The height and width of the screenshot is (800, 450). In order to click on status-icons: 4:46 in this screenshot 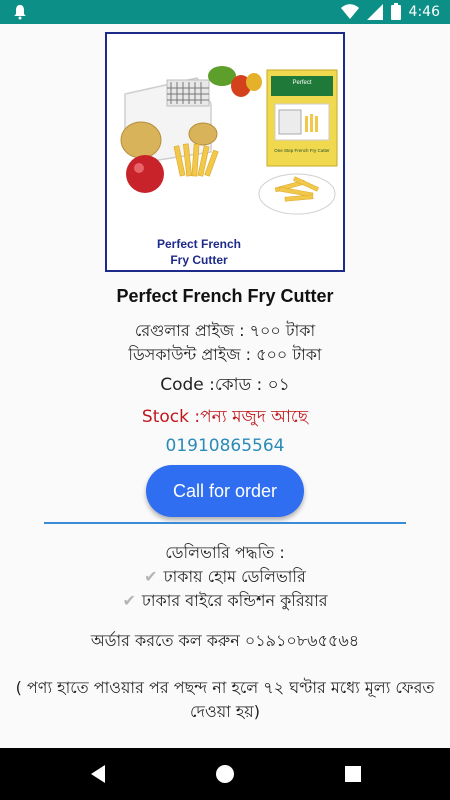, I will do `click(390, 11)`.